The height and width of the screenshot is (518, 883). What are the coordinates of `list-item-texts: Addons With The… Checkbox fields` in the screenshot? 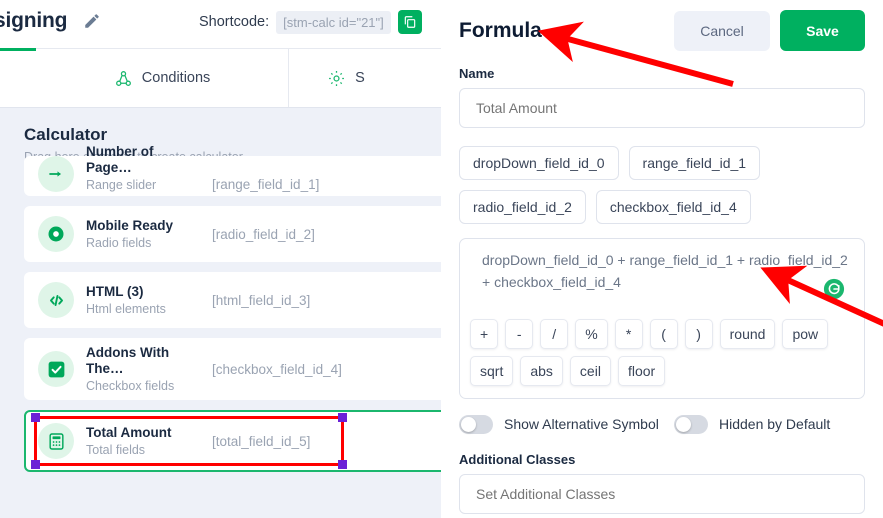 It's located at (142, 369).